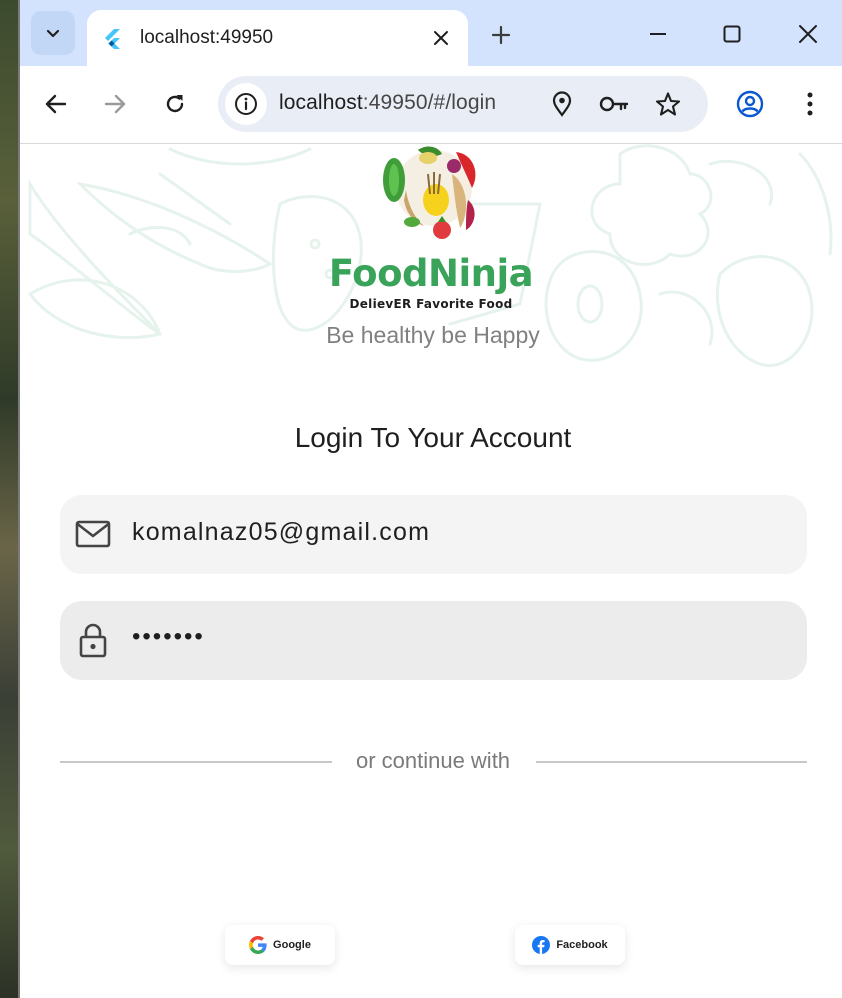  Describe the element at coordinates (429, 192) in the screenshot. I see `foodninja-logo` at that location.